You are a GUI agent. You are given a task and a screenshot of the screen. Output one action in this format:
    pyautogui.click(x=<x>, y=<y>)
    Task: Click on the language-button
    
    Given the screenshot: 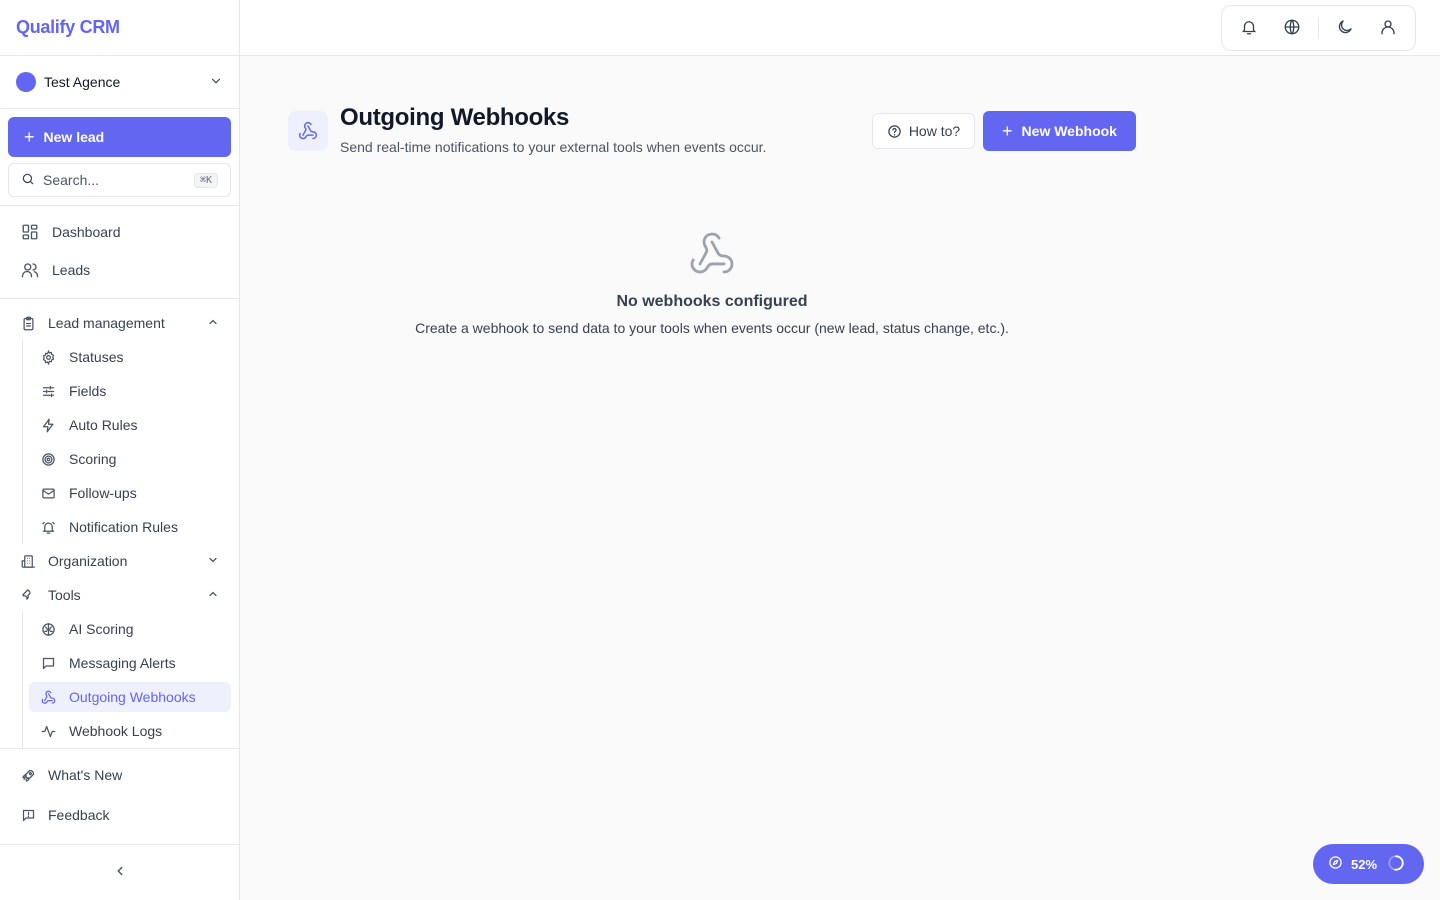 What is the action you would take?
    pyautogui.click(x=1291, y=28)
    